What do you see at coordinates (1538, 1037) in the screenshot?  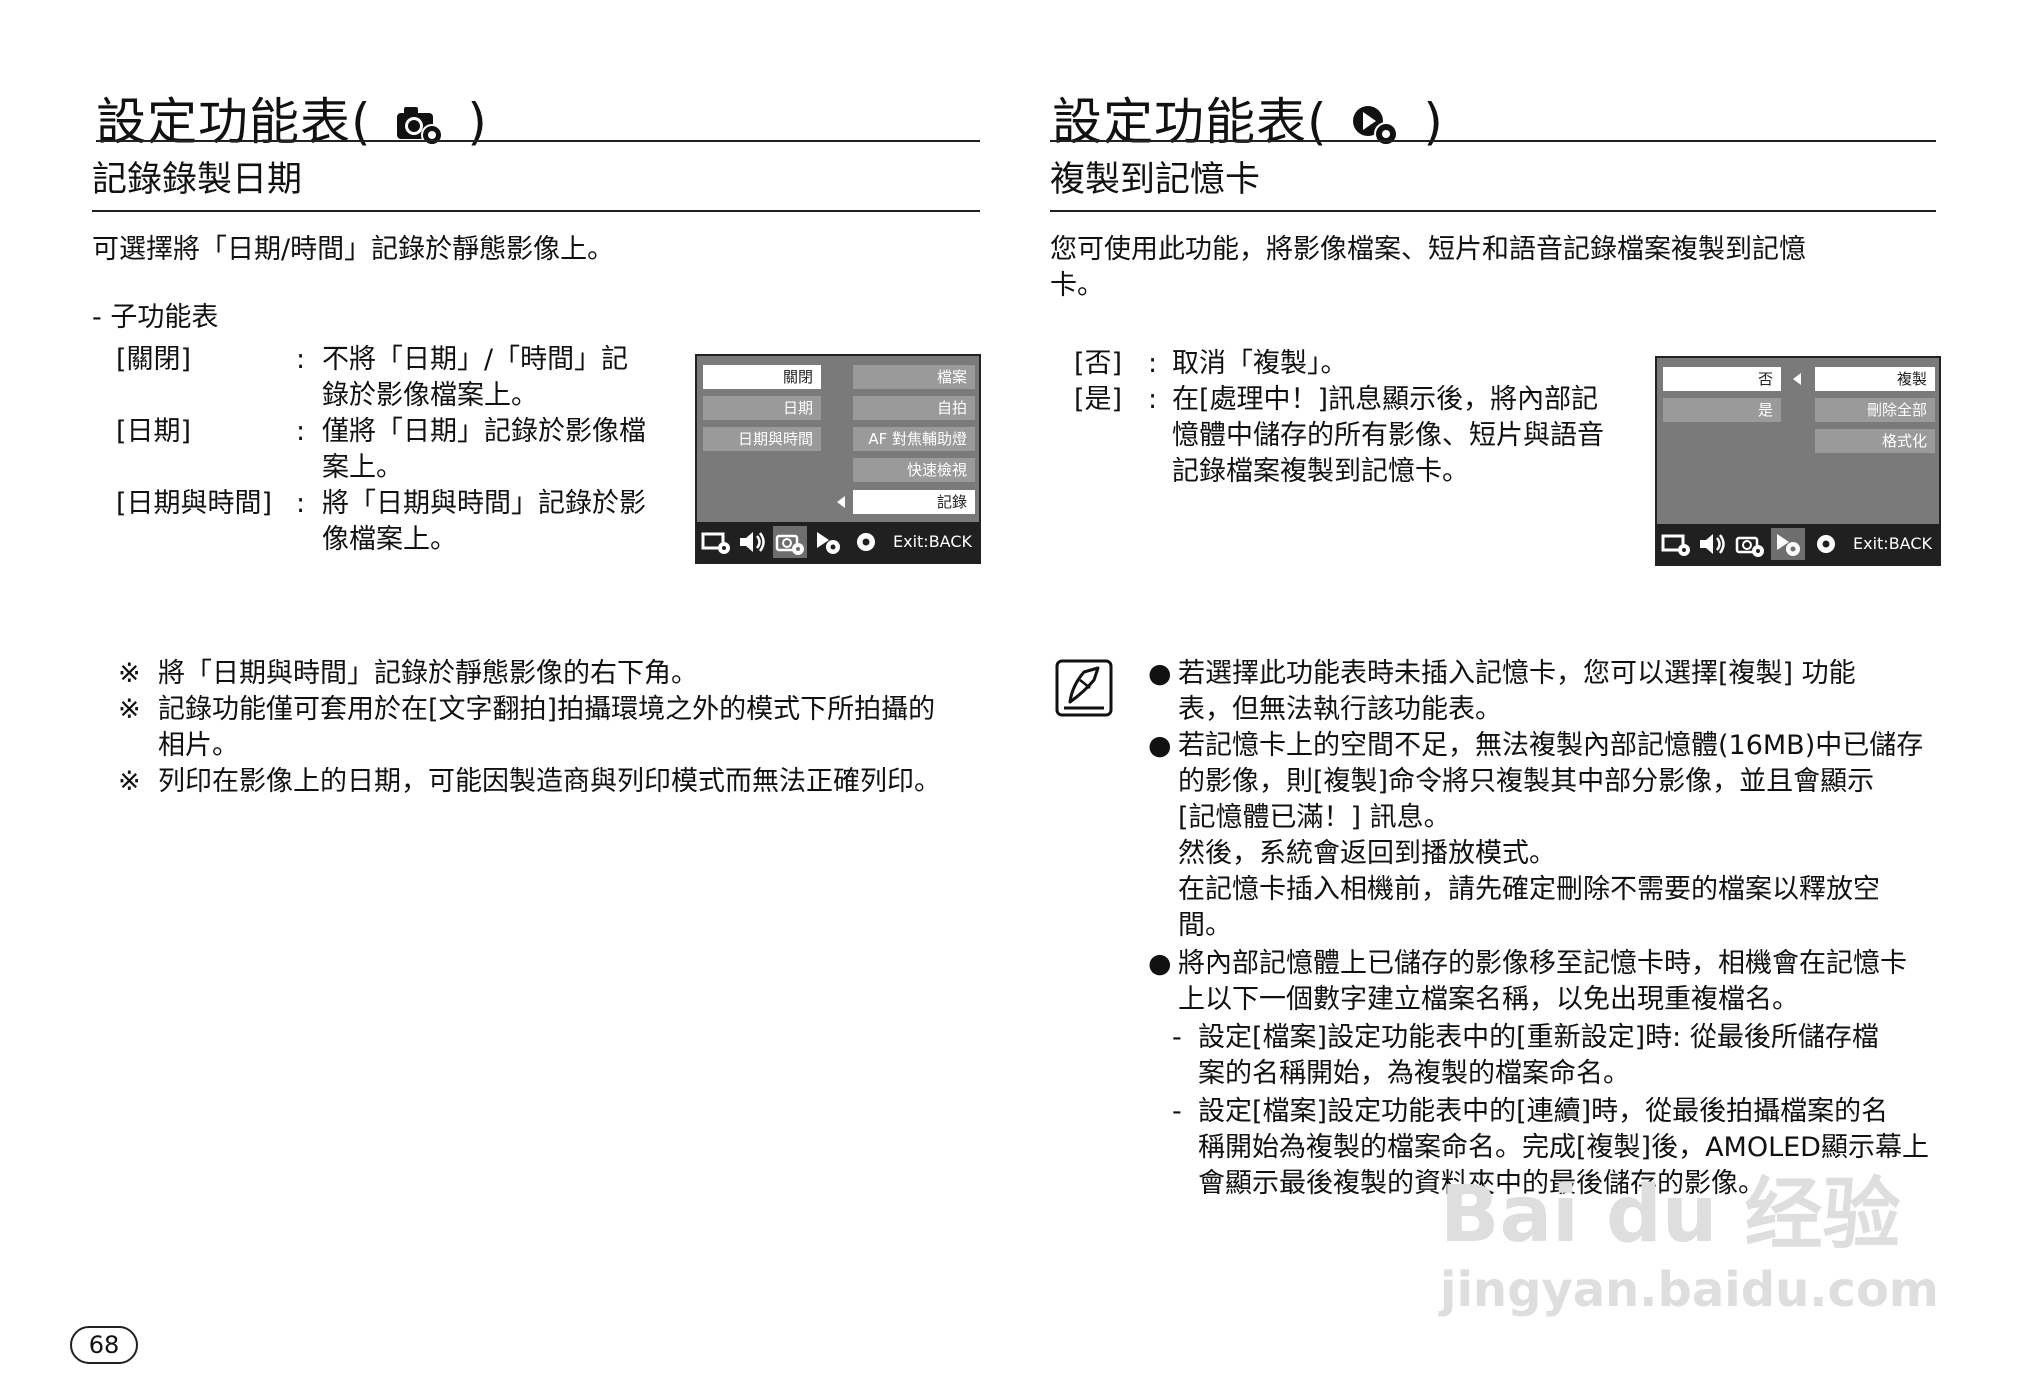 I see `dash-1-line1: 設定[檔案]設定功能表中的[重新設定]時: 從最後所儲存檔` at bounding box center [1538, 1037].